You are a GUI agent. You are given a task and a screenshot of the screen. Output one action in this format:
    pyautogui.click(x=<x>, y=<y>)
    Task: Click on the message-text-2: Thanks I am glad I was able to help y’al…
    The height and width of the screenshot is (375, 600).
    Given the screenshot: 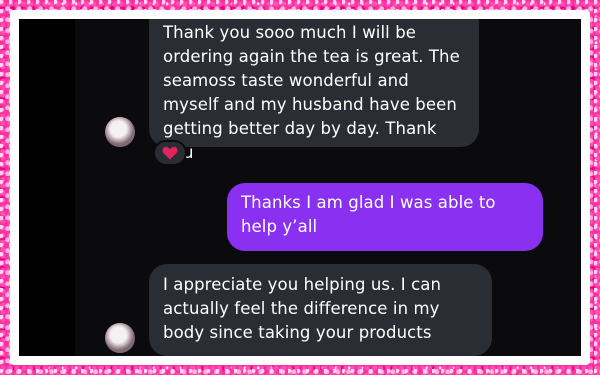 What is the action you would take?
    pyautogui.click(x=368, y=214)
    